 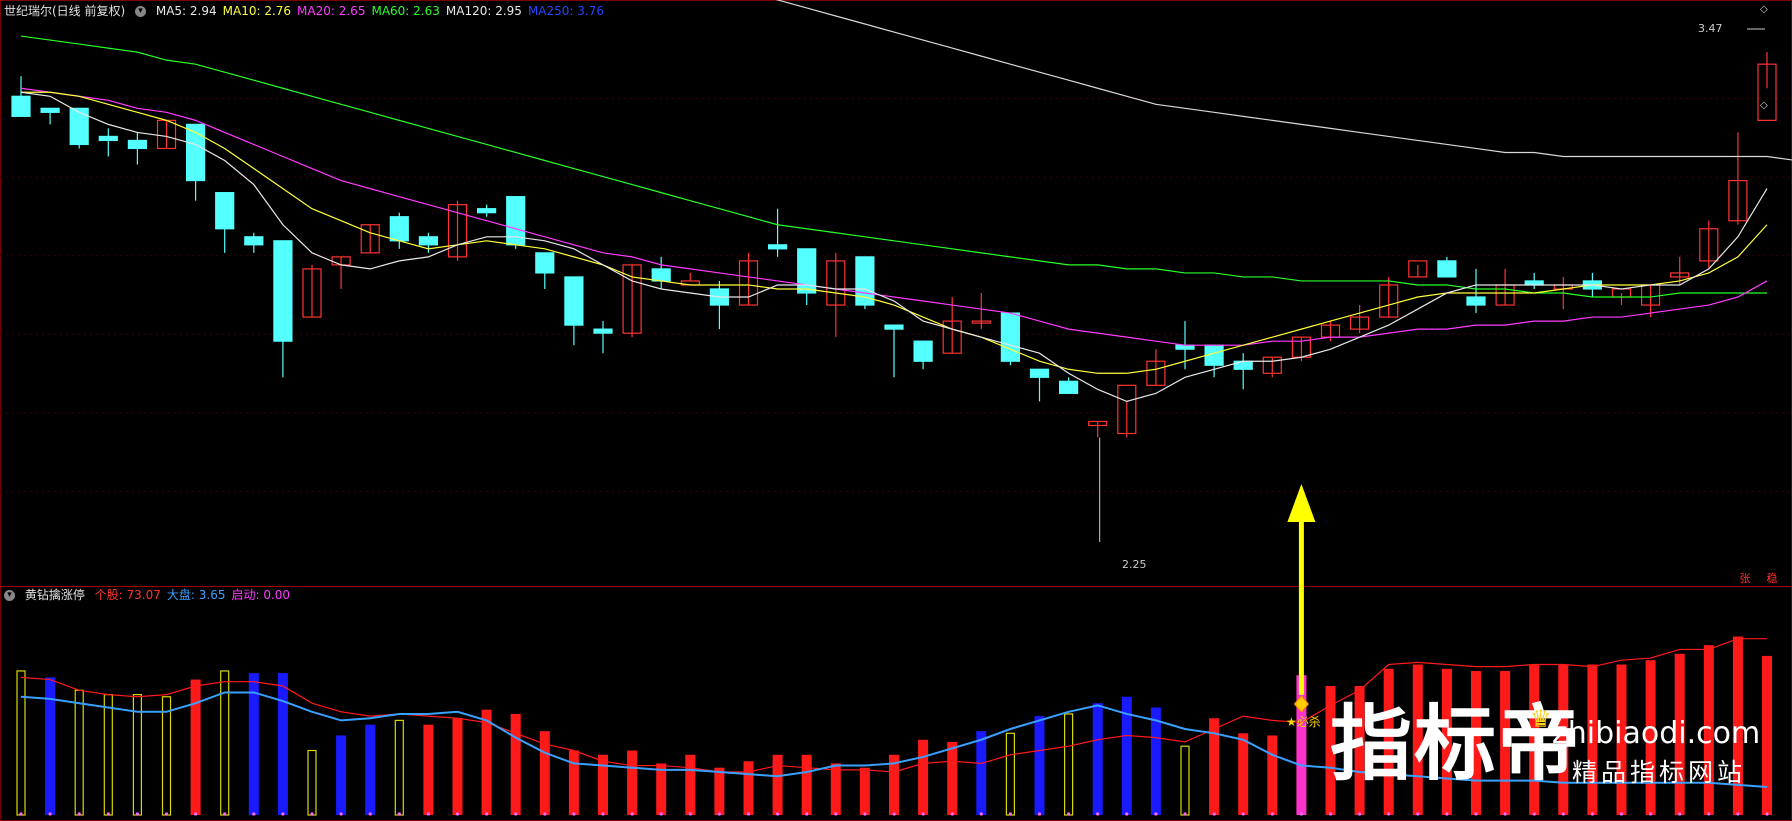 I want to click on low-price-label: 2.25, so click(x=1134, y=564).